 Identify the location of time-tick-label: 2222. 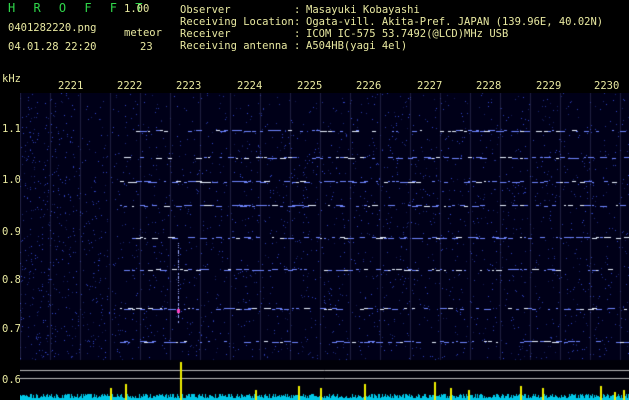
(130, 86).